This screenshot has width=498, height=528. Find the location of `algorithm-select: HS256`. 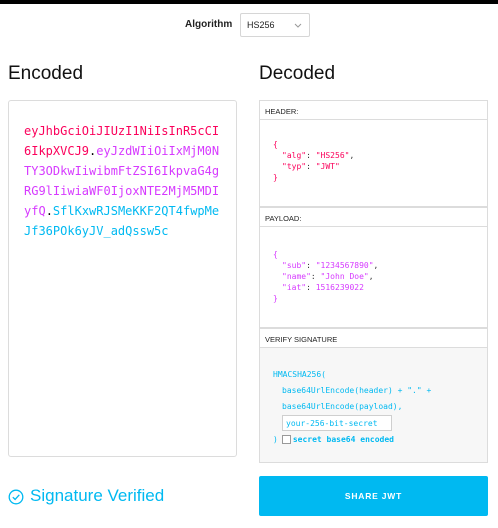

algorithm-select: HS256 is located at coordinates (275, 25).